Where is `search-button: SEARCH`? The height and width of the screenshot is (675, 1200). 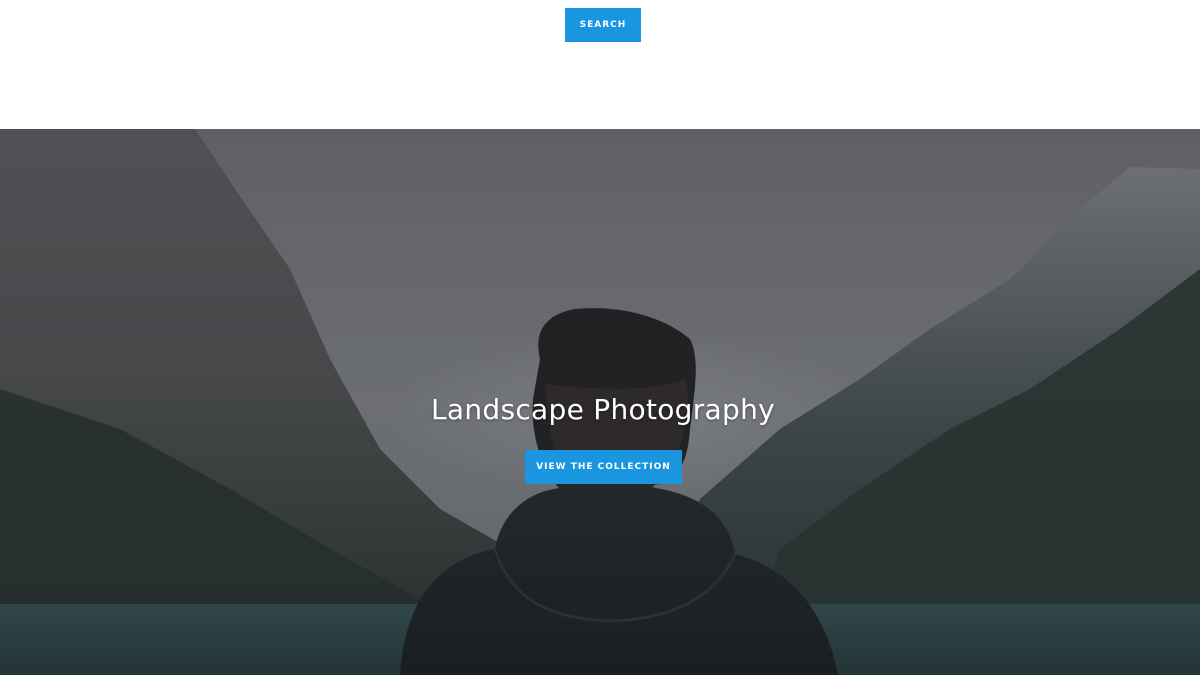
search-button: SEARCH is located at coordinates (603, 25).